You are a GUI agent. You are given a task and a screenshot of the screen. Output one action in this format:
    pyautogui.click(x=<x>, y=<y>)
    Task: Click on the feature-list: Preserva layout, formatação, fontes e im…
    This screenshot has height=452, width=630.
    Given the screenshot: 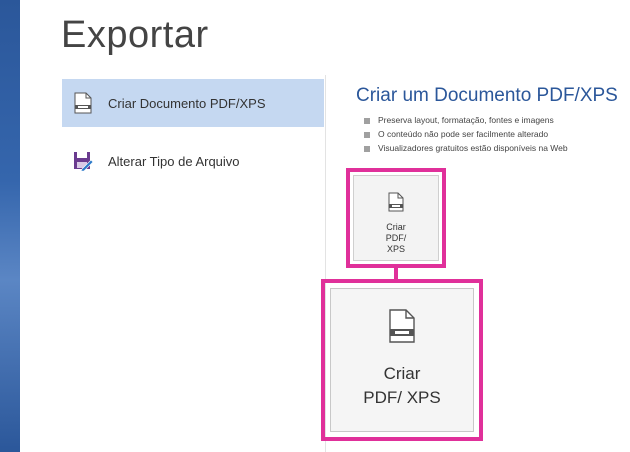 What is the action you would take?
    pyautogui.click(x=466, y=134)
    